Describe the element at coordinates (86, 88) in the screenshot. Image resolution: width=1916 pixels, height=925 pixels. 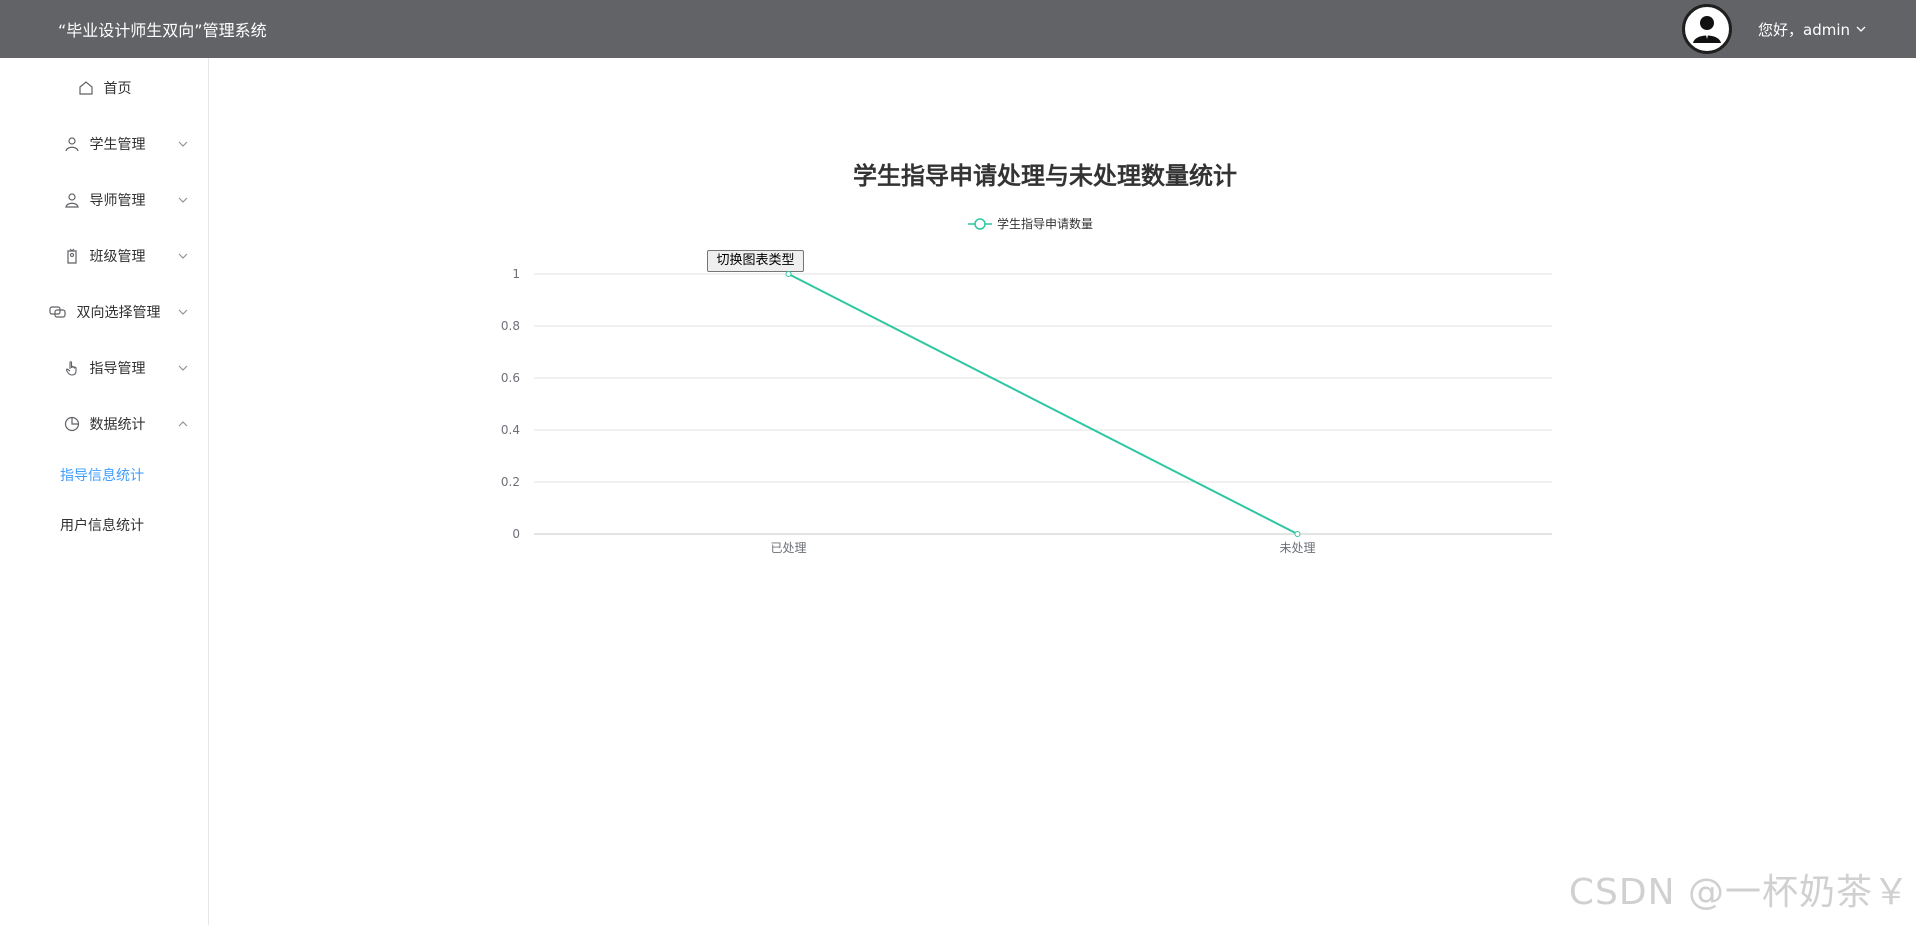
I see `home-icon` at that location.